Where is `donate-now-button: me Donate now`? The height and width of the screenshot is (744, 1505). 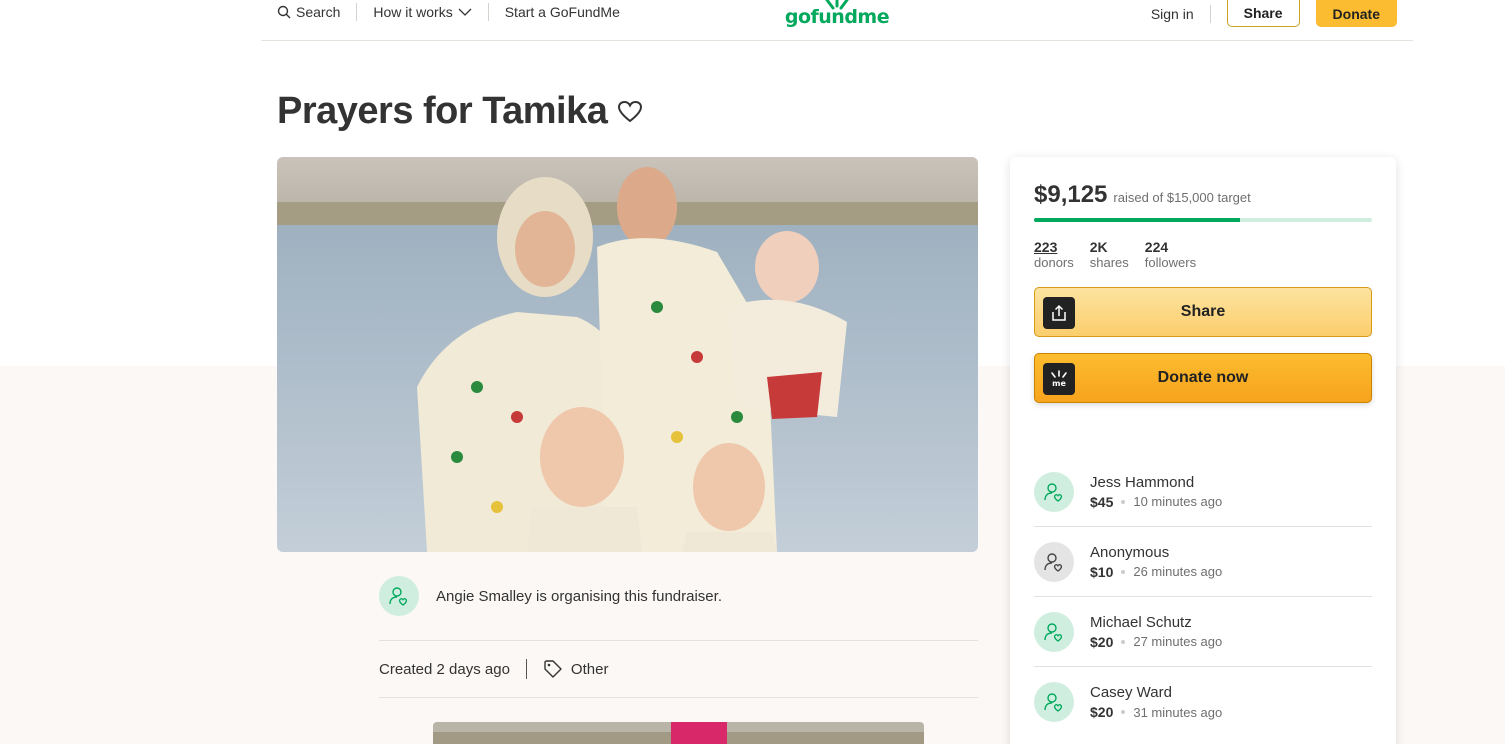 donate-now-button: me Donate now is located at coordinates (1203, 378).